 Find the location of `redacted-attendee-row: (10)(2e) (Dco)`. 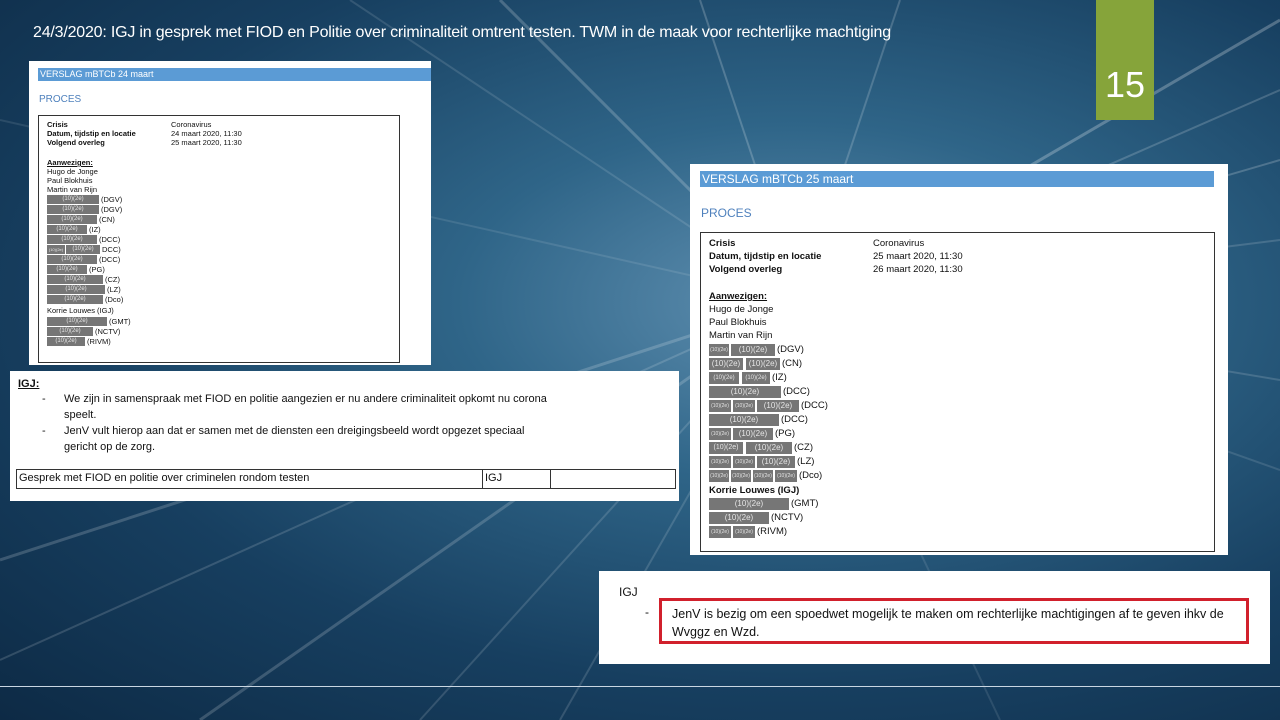

redacted-attendee-row: (10)(2e) (Dco) is located at coordinates (85, 299).